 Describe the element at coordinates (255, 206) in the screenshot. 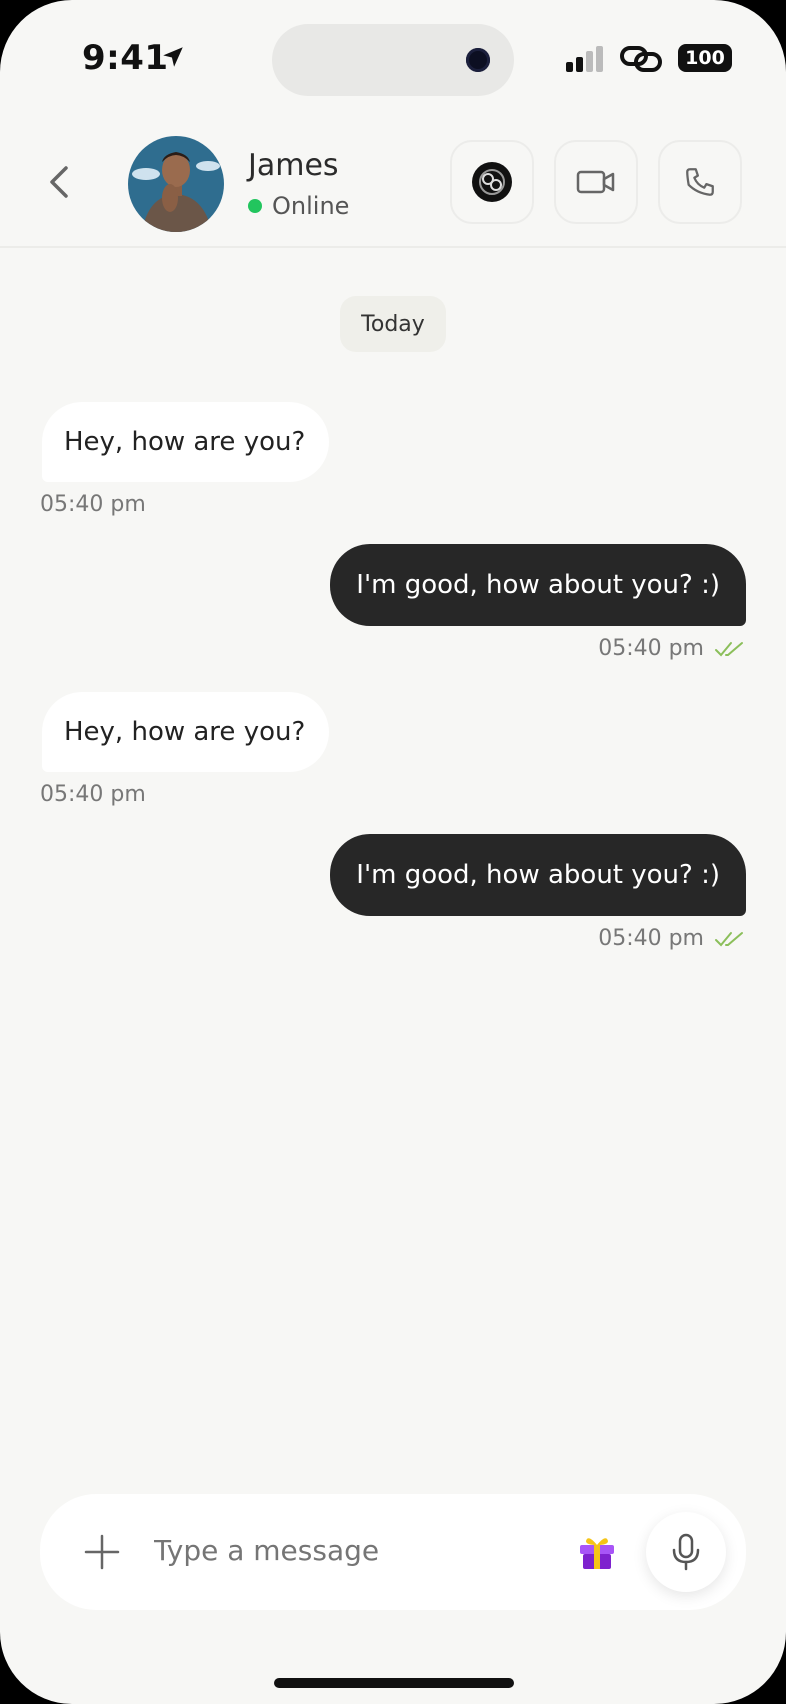

I see `online-dot-icon` at that location.